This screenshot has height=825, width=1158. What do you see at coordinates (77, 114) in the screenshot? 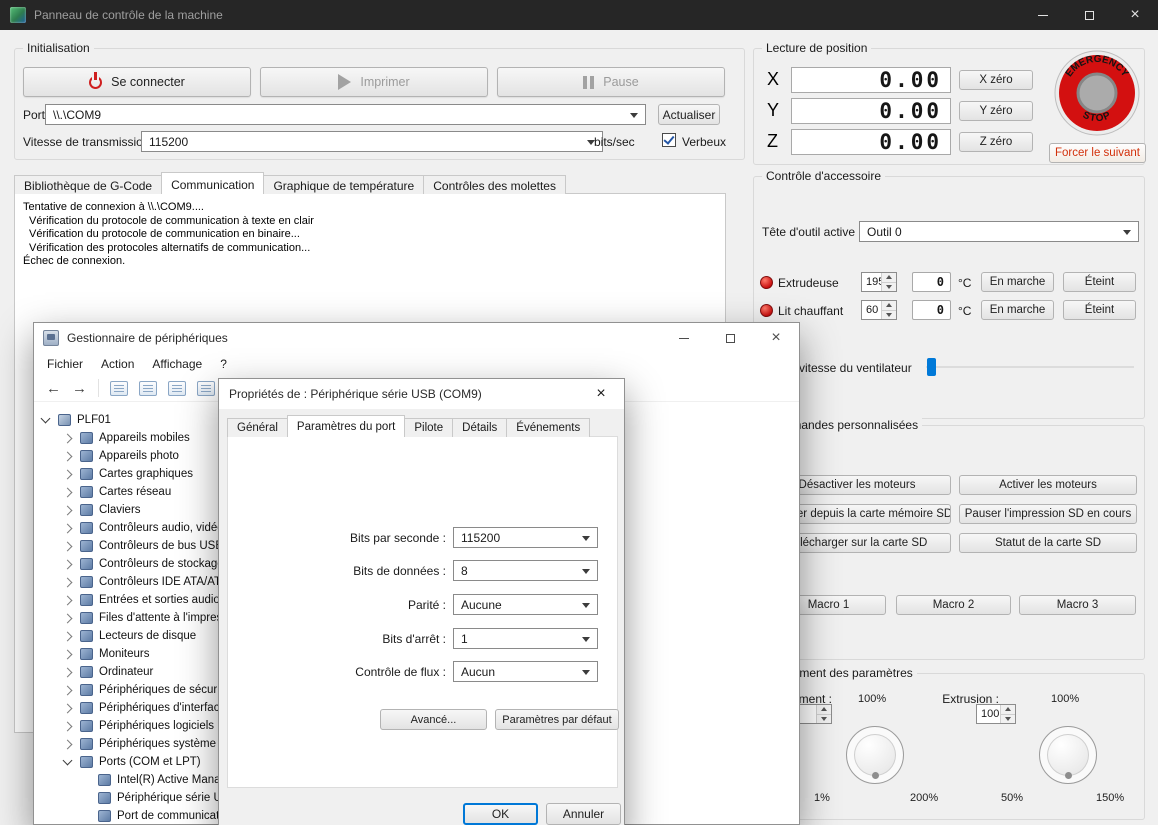
I see `port-combo-value: \\.\COM9` at bounding box center [77, 114].